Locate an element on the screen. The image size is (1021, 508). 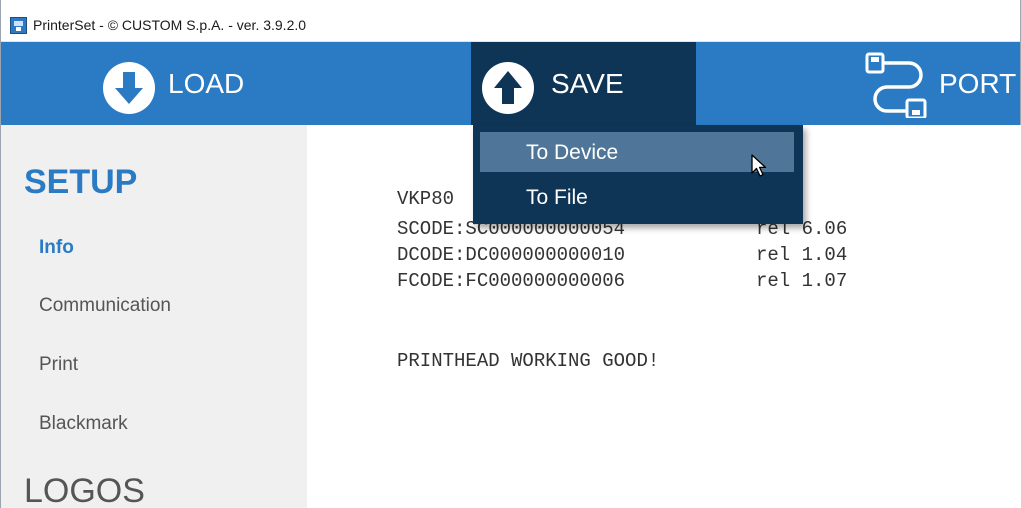
fcode-release: rel 1.07 is located at coordinates (802, 281).